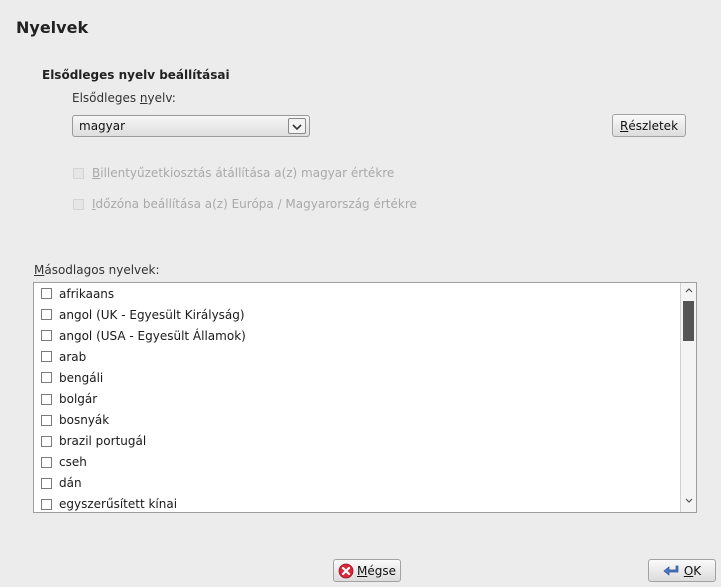 The image size is (721, 587). What do you see at coordinates (152, 335) in the screenshot?
I see `list-item-label: angol (USA - Egyesült Államok)` at bounding box center [152, 335].